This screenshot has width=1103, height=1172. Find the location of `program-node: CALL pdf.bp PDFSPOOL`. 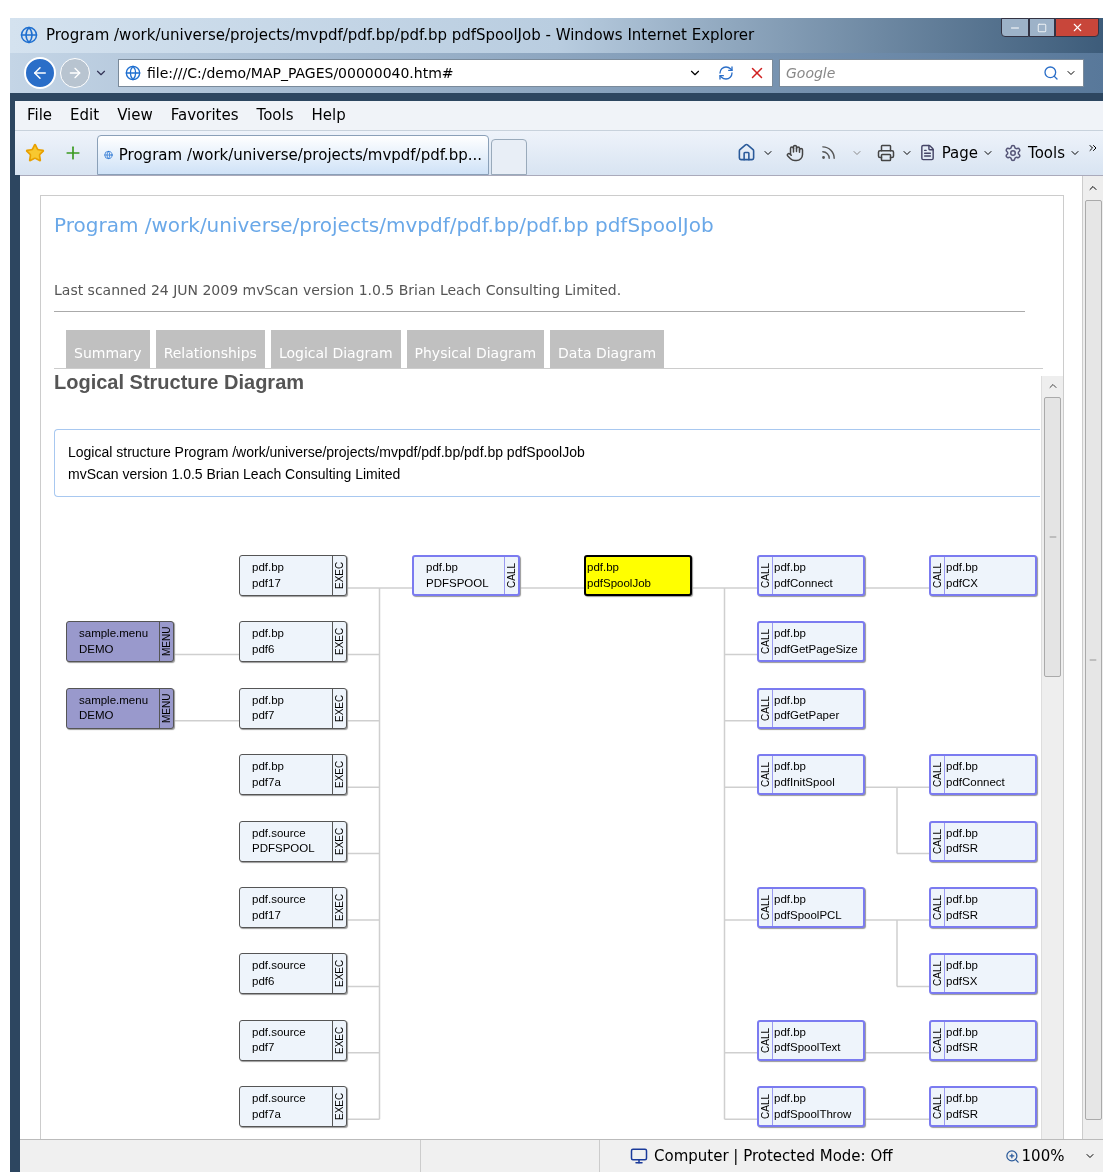

program-node: CALL pdf.bp PDFSPOOL is located at coordinates (466, 576).